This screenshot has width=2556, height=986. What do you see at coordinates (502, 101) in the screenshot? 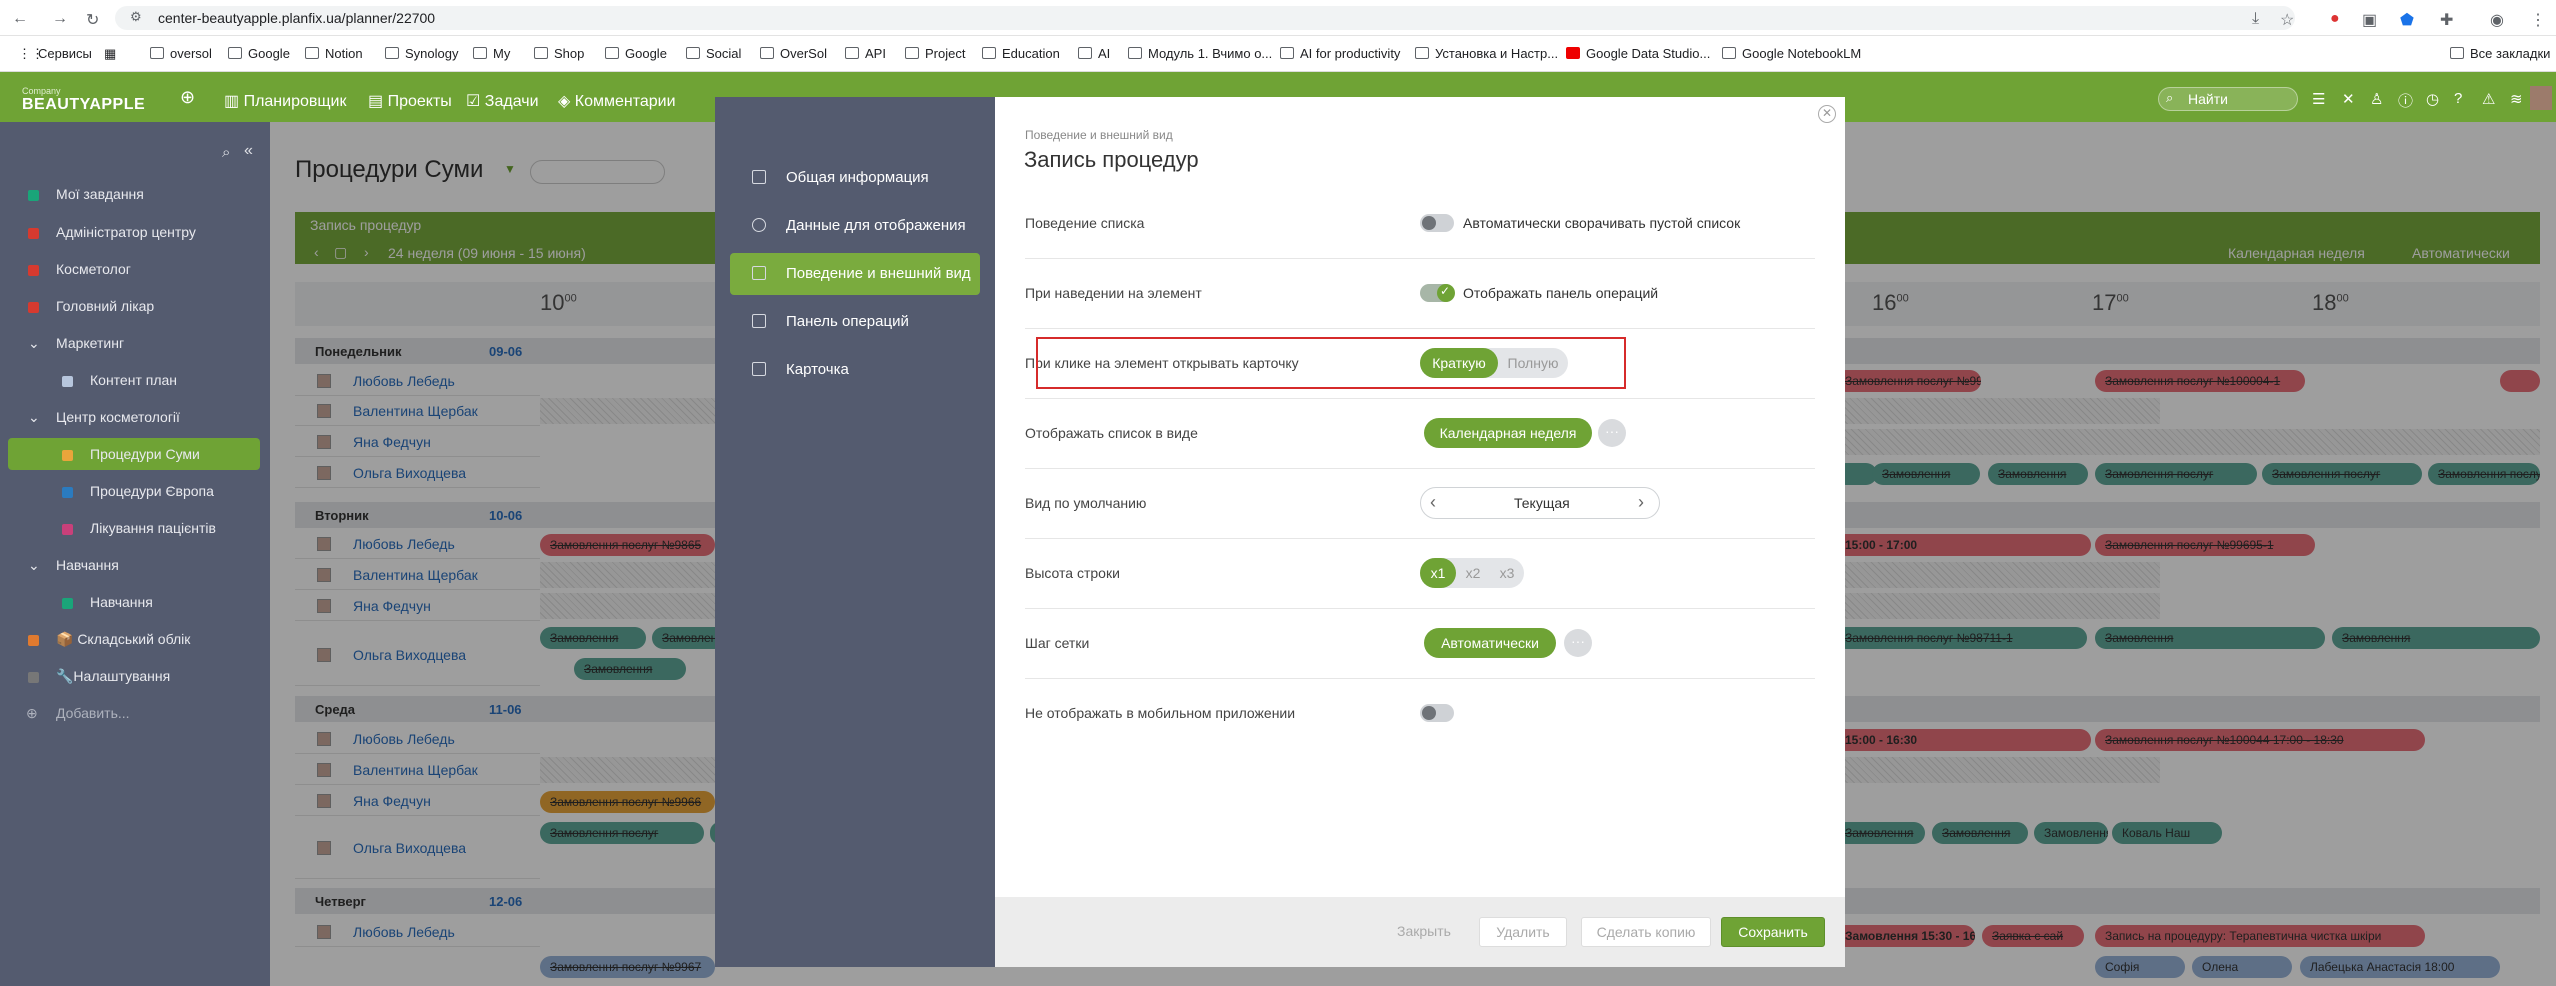
I see `nav-tasks: ☑ Задачи` at bounding box center [502, 101].